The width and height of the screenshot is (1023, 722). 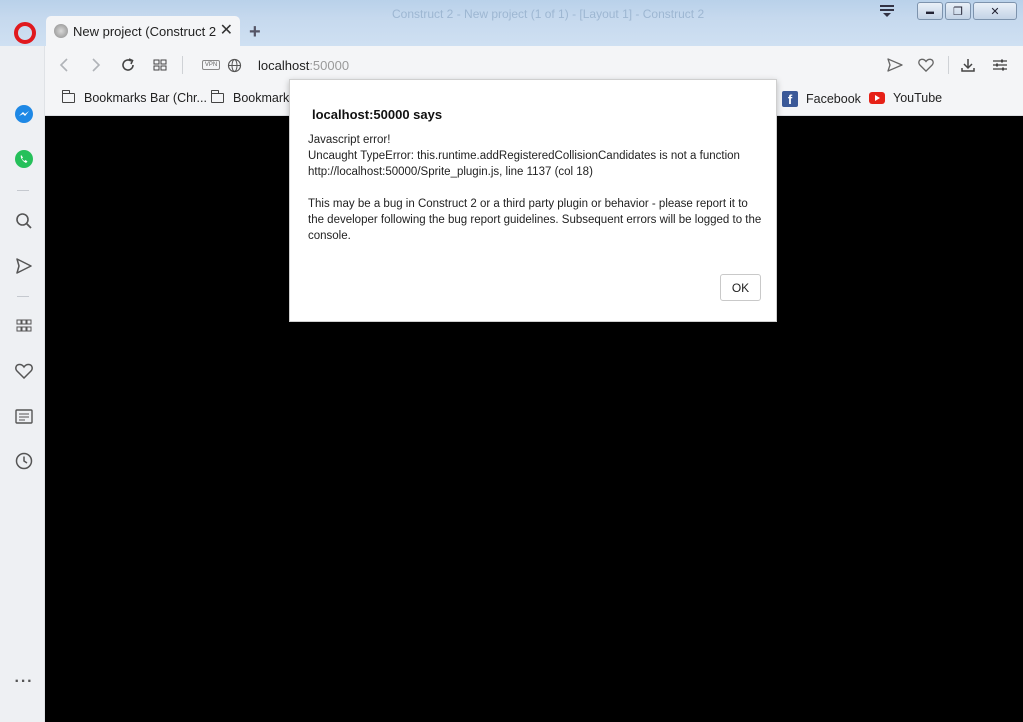 I want to click on close-icon: ✕, so click(x=995, y=11).